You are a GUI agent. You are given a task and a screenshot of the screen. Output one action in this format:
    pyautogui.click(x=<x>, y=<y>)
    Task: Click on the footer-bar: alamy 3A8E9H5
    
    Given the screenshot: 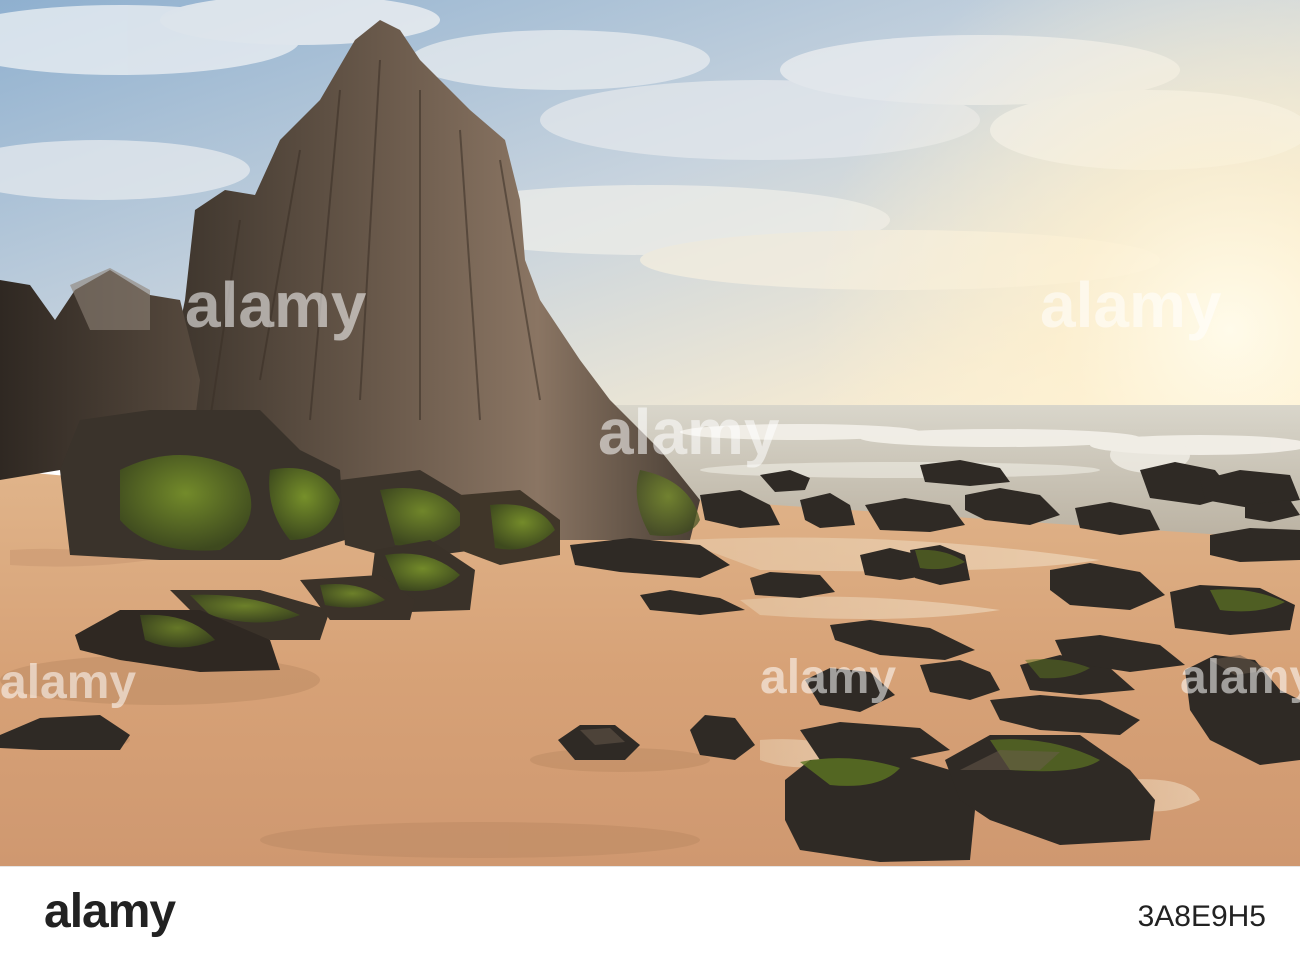 What is the action you would take?
    pyautogui.click(x=650, y=911)
    